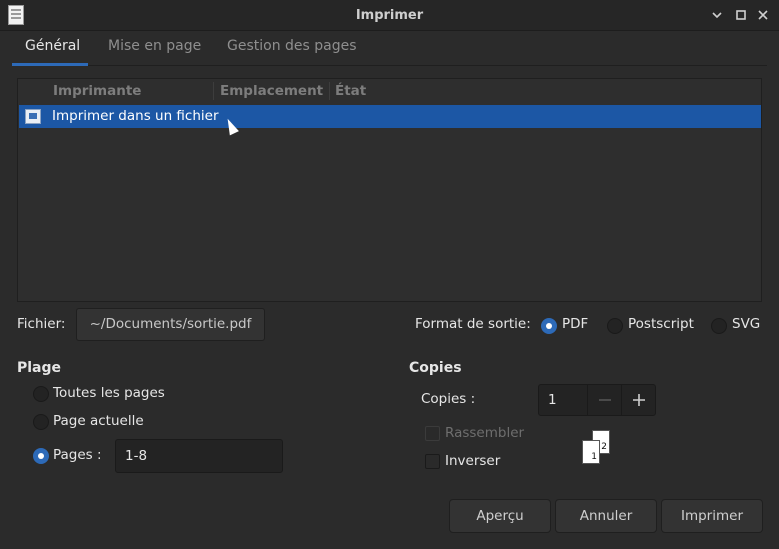  I want to click on tab-separator, so click(389, 65).